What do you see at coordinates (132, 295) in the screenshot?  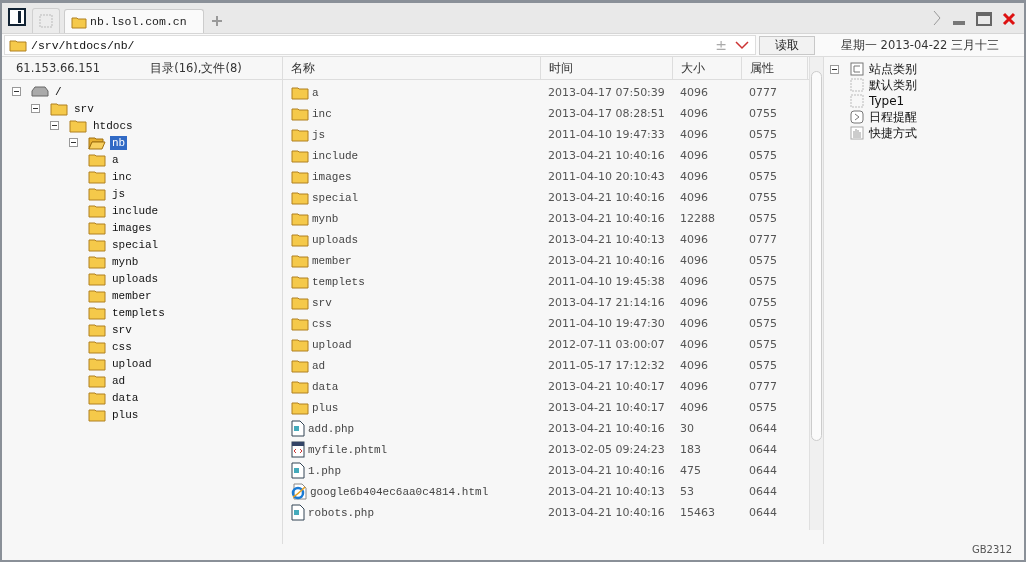 I see `tree-item: member` at bounding box center [132, 295].